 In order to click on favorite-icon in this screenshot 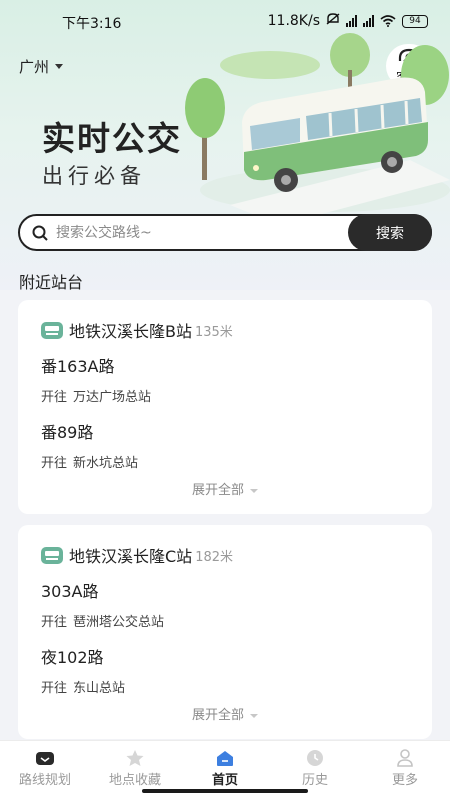, I will do `click(135, 758)`.